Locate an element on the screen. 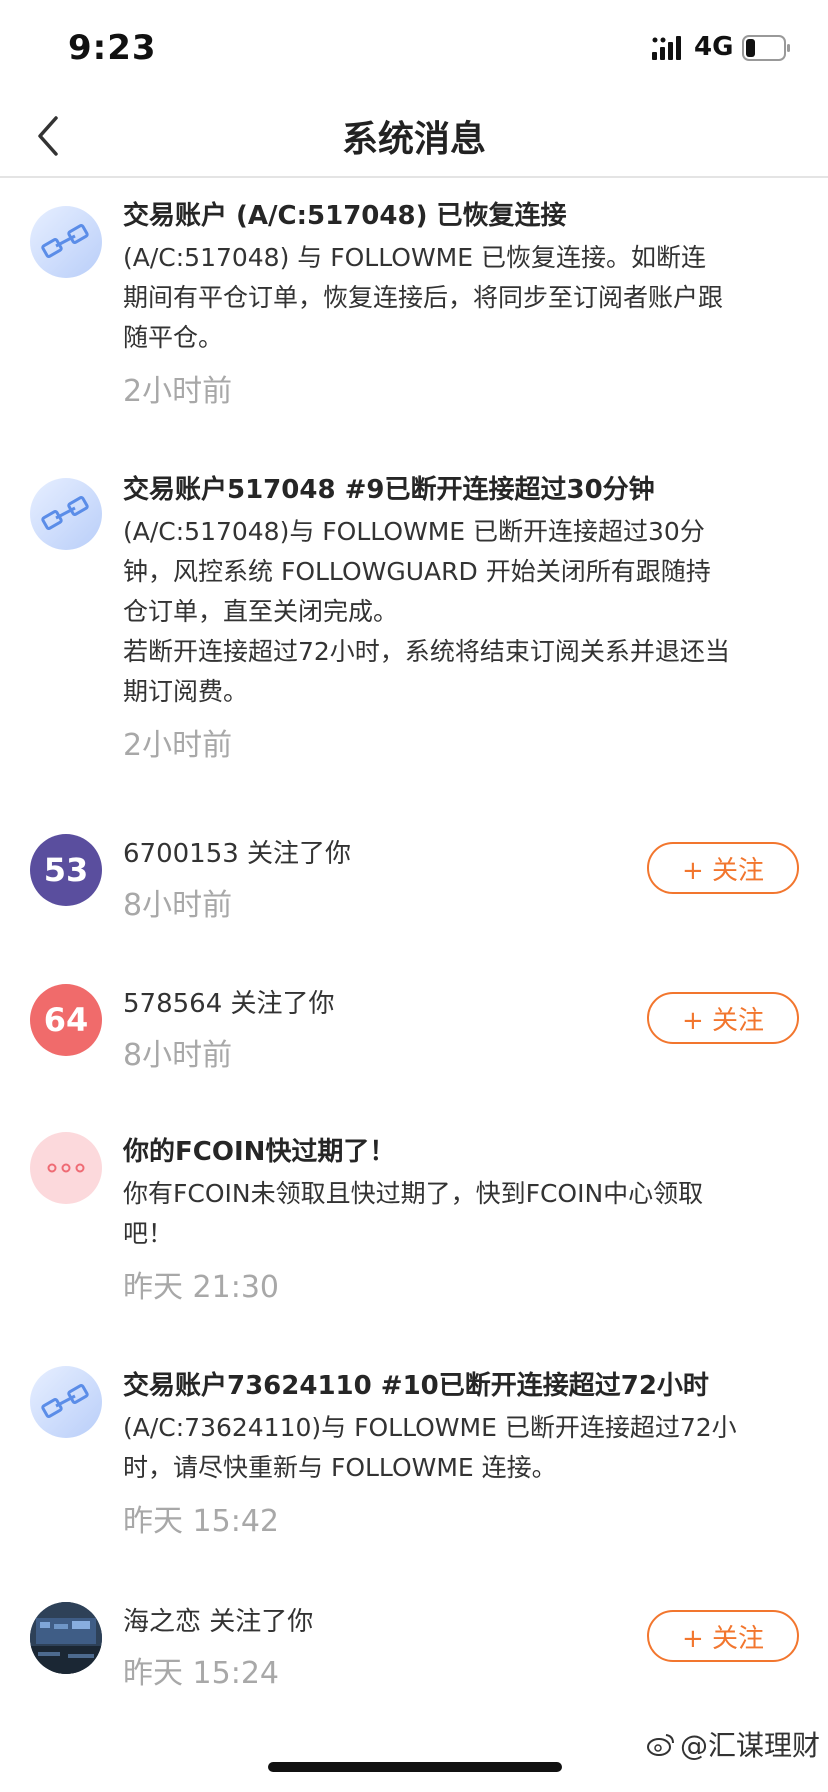  notice-avatar is located at coordinates (66, 1168).